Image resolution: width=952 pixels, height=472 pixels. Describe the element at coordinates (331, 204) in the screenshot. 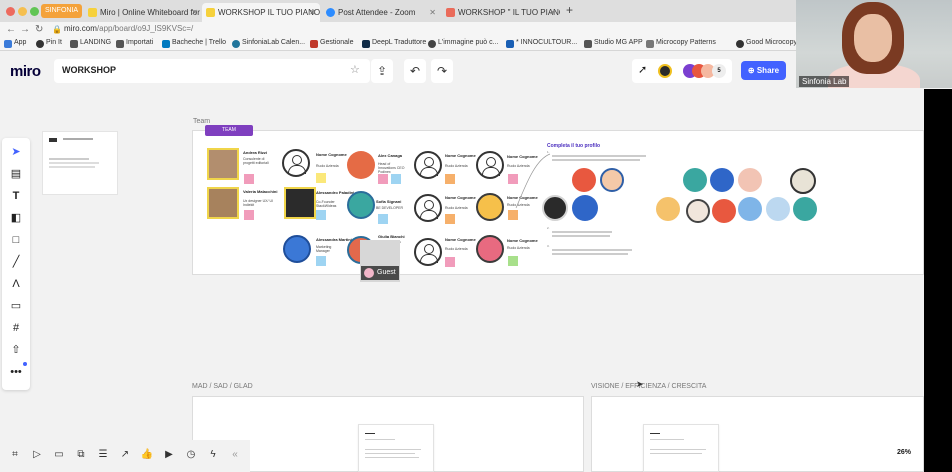

I see `member-role: Co-Founder StackWideas` at that location.